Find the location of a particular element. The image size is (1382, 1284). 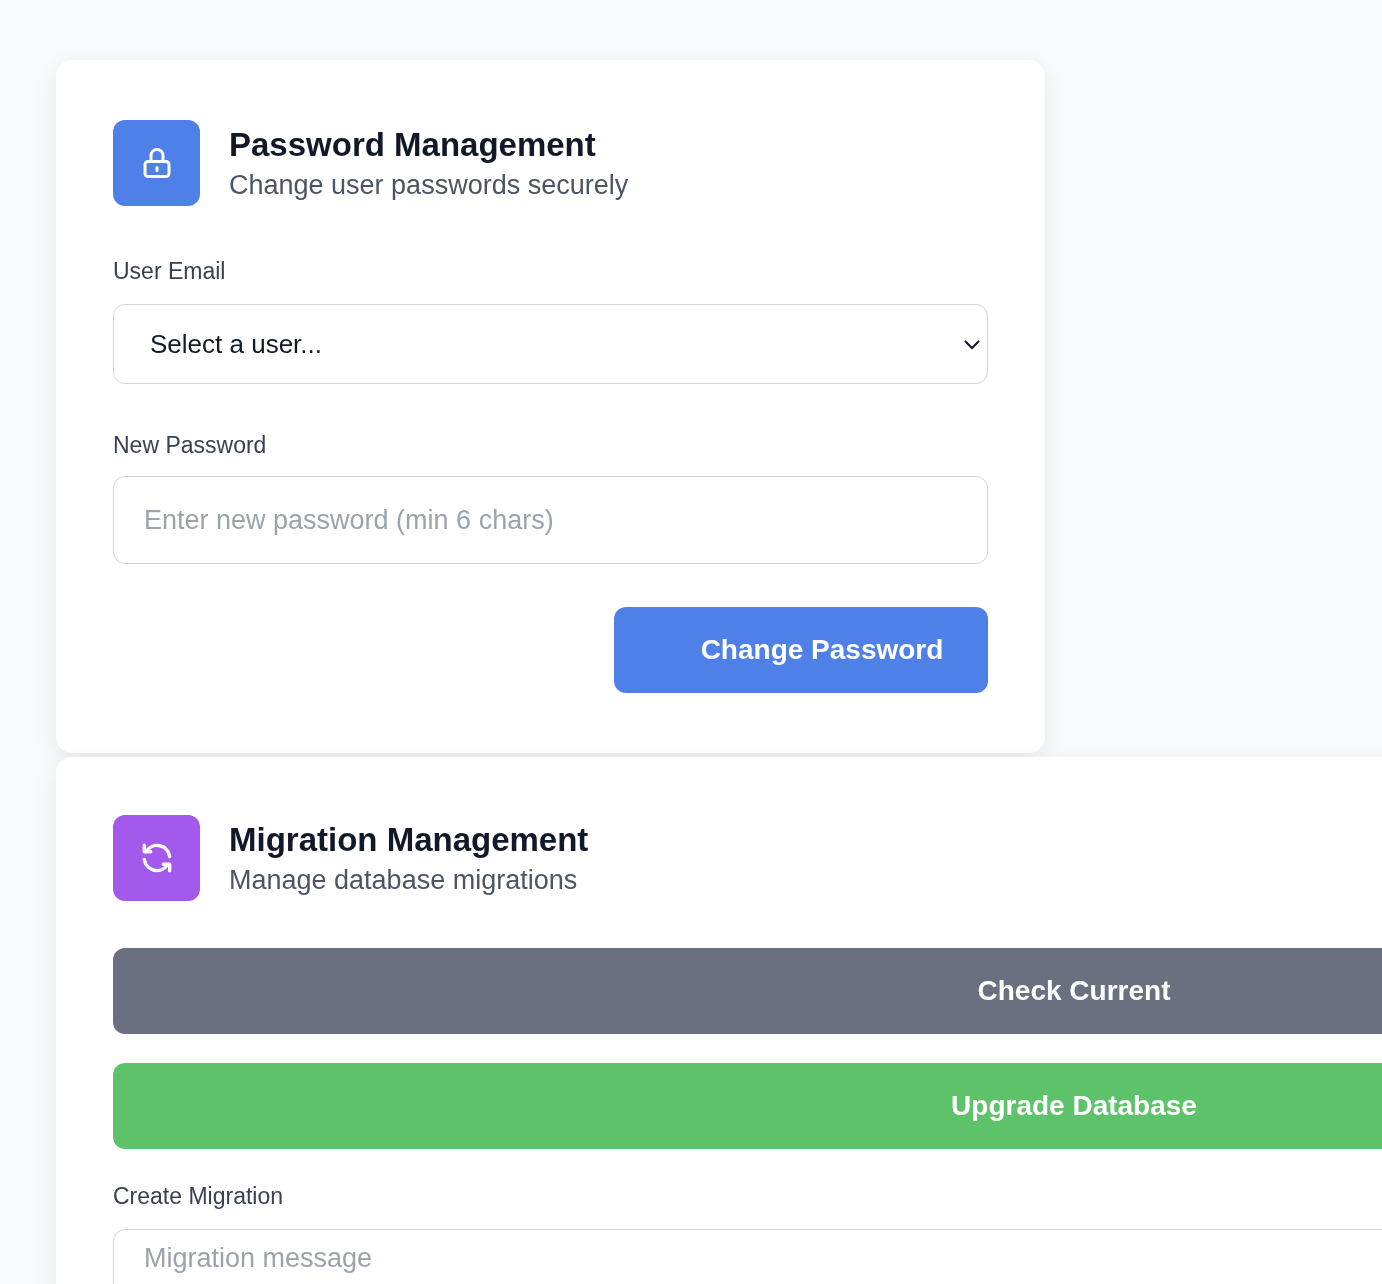

lock-icon is located at coordinates (156, 163).